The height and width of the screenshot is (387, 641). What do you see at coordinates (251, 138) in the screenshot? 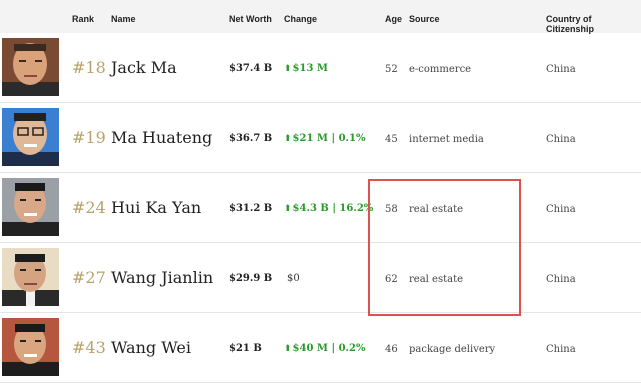
I see `net-worth-value: $36.7 B` at bounding box center [251, 138].